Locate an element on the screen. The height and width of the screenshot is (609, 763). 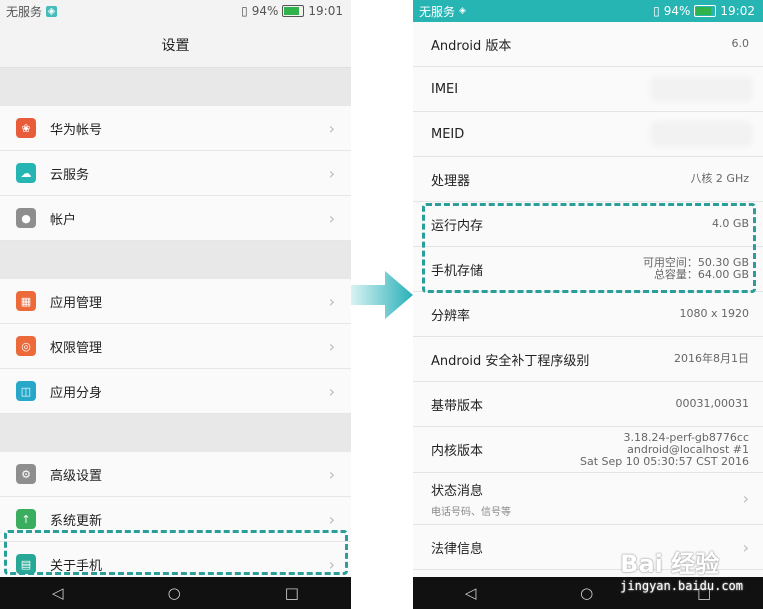
info-row-android-version: Android 版本 6.0 is located at coordinates (588, 44).